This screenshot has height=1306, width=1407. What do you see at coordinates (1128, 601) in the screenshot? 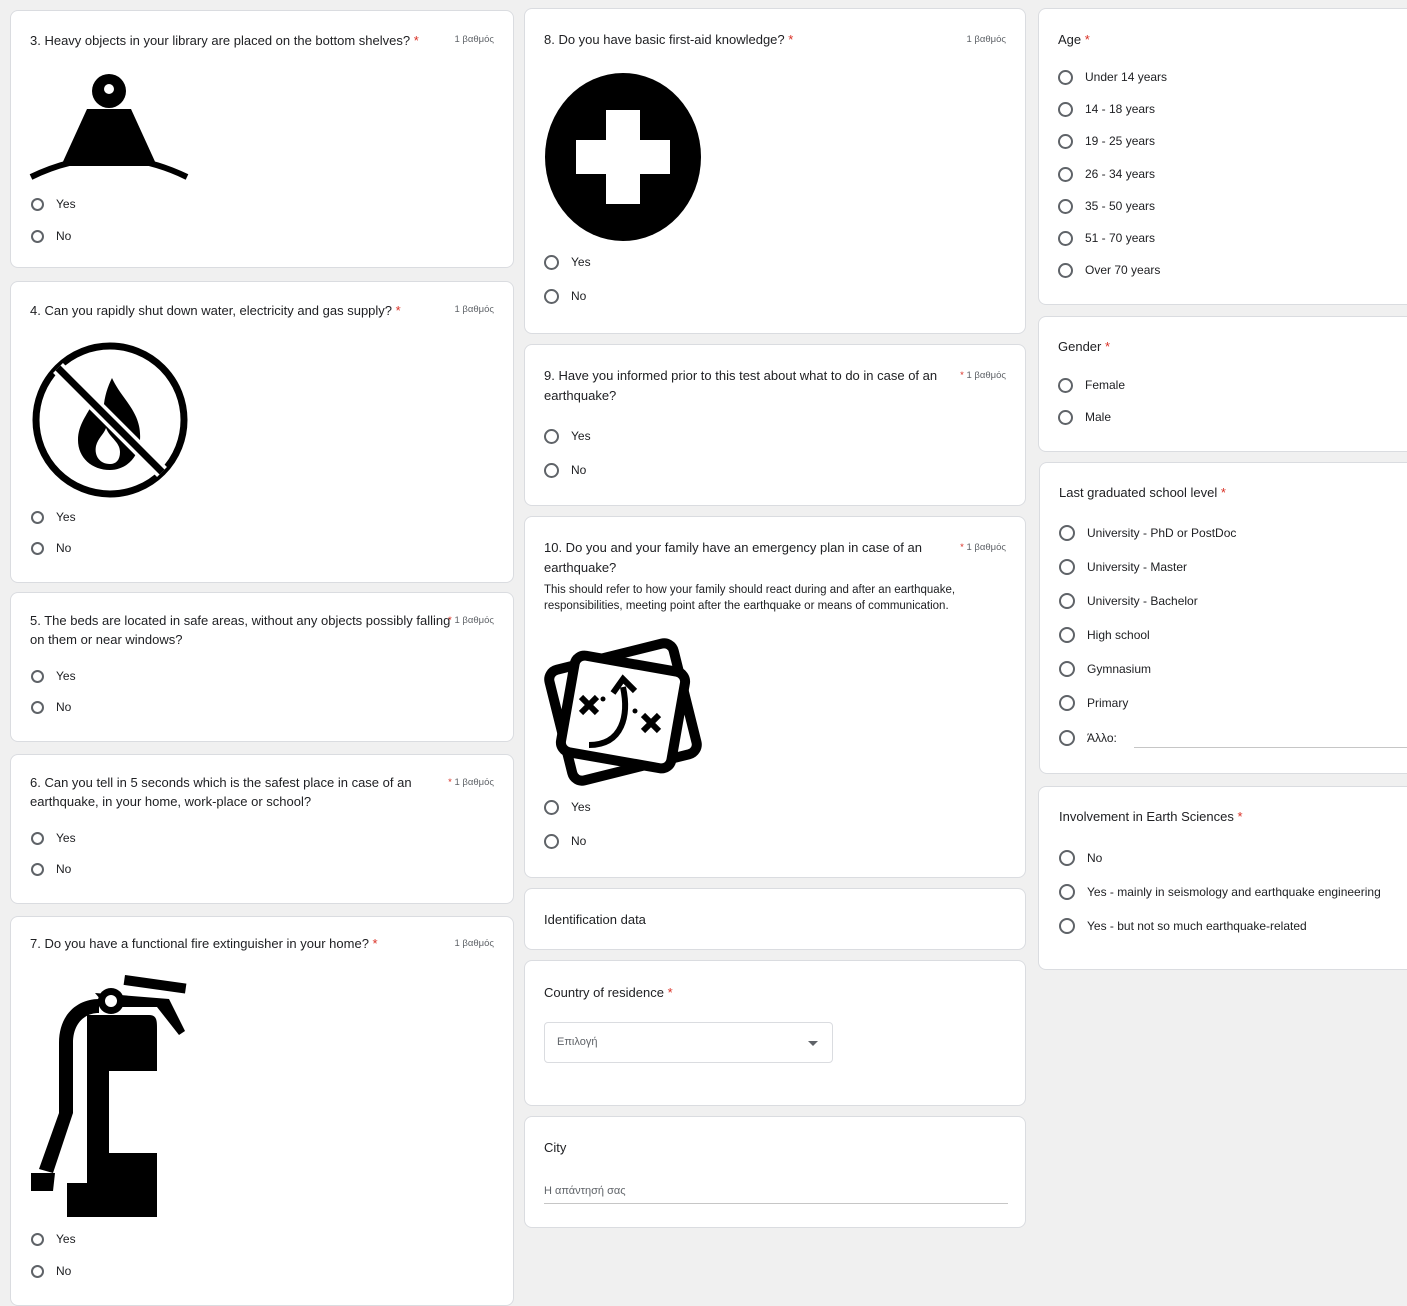
I see `option-bachelor: University - Bachelor` at bounding box center [1128, 601].